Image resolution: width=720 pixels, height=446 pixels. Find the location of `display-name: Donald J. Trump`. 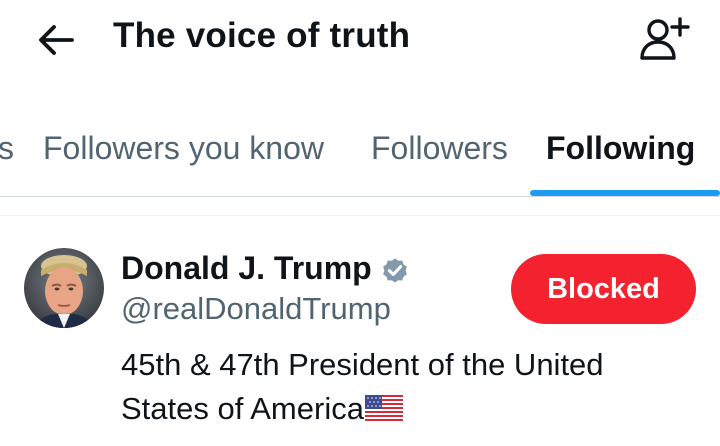

display-name: Donald J. Trump is located at coordinates (246, 268).